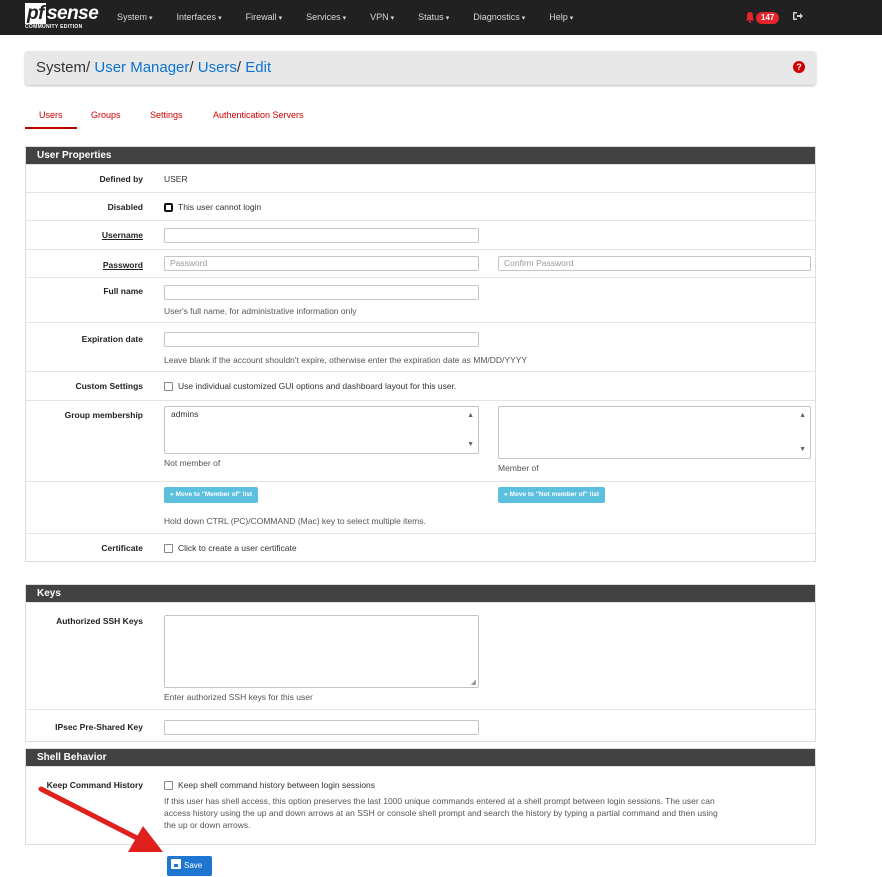 Image resolution: width=882 pixels, height=877 pixels. What do you see at coordinates (654, 263) in the screenshot?
I see `confirm-password-input: Confirm Password` at bounding box center [654, 263].